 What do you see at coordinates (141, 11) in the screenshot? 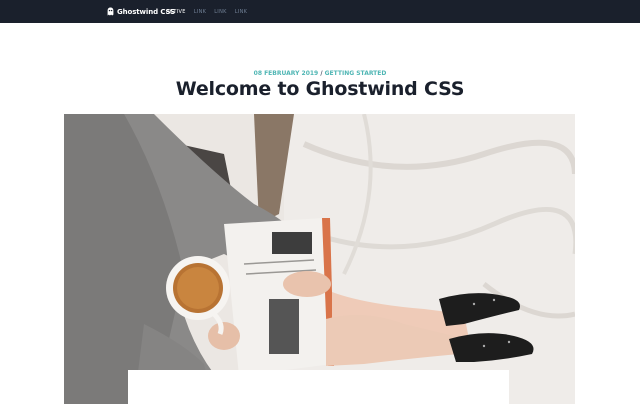
I see `brand-link: Ghostwind CSS` at bounding box center [141, 11].